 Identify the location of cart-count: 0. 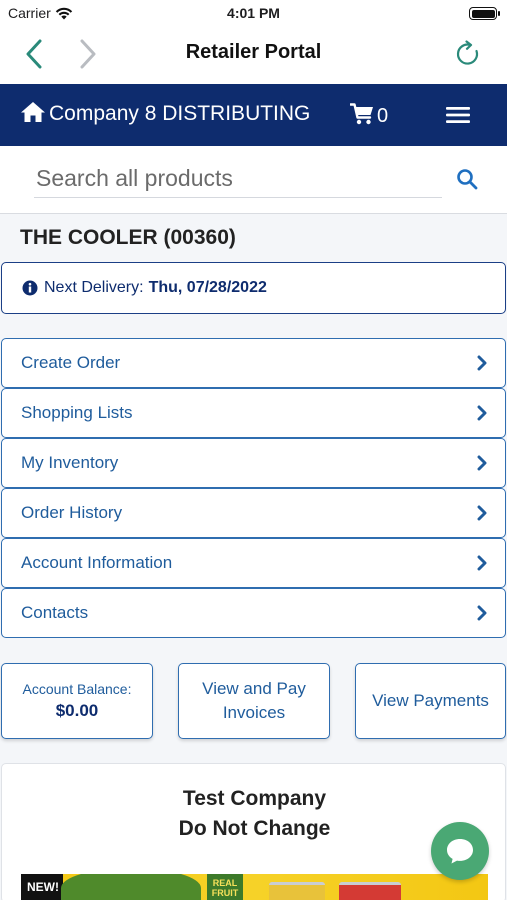
(383, 116).